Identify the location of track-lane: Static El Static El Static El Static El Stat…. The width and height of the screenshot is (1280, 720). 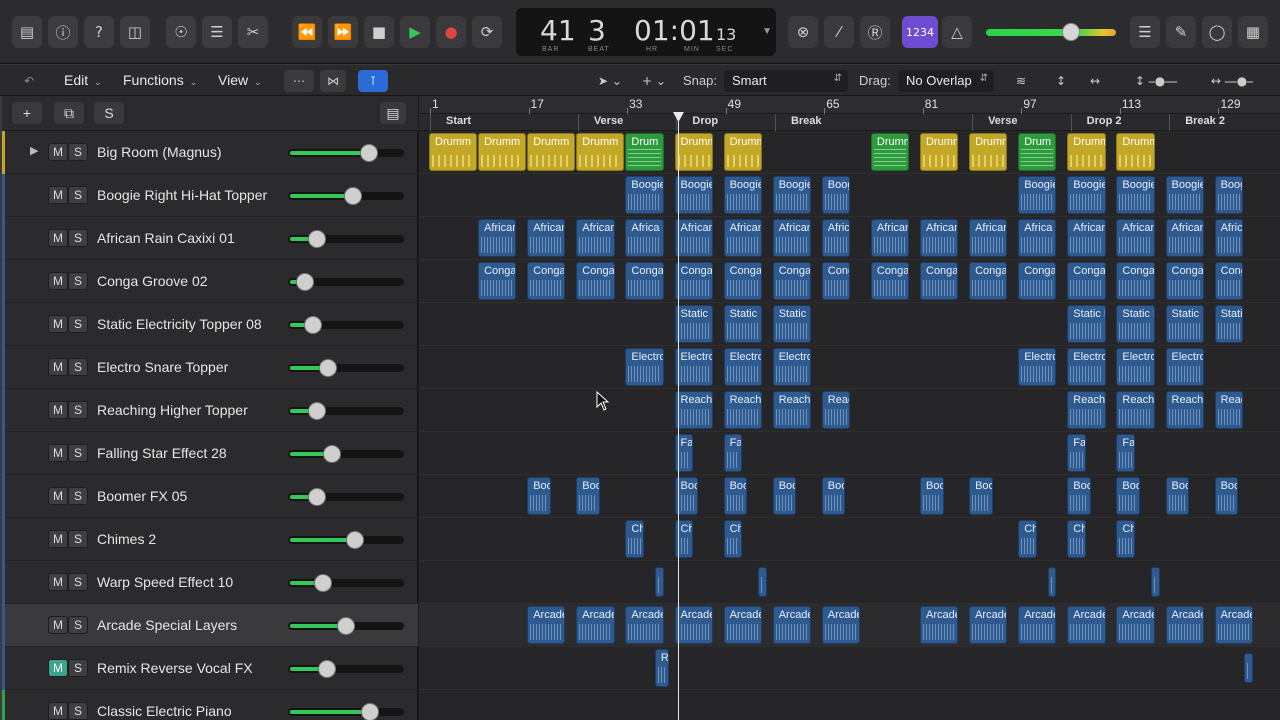
(849, 324).